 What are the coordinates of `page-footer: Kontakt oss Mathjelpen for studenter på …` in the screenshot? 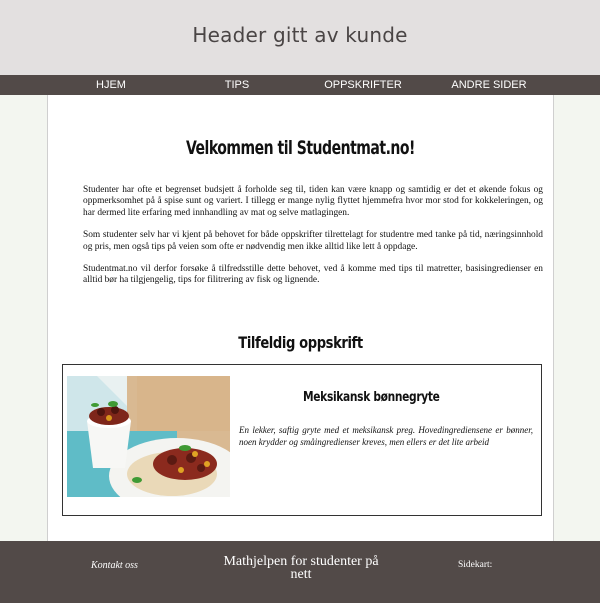 It's located at (300, 572).